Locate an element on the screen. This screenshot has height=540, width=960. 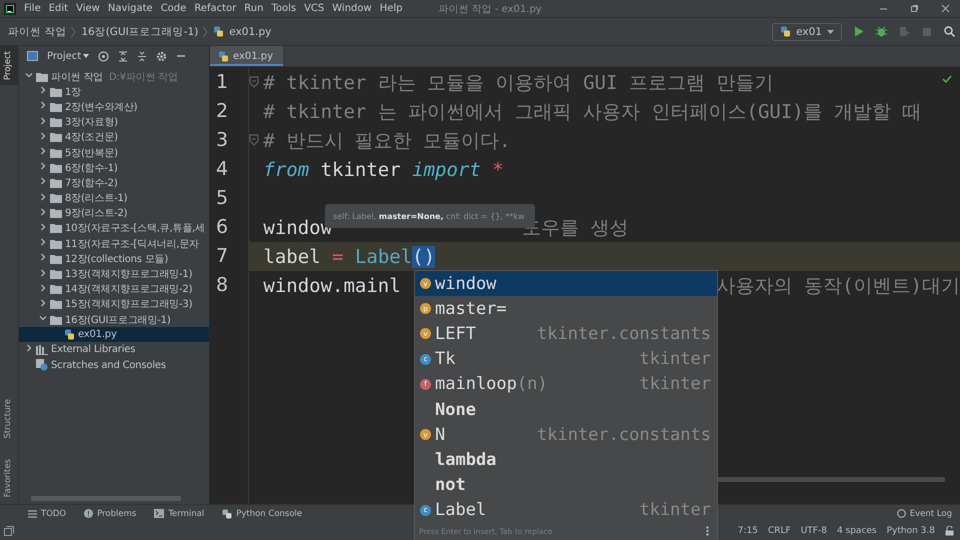
code-text: window.mainl is located at coordinates (332, 285).